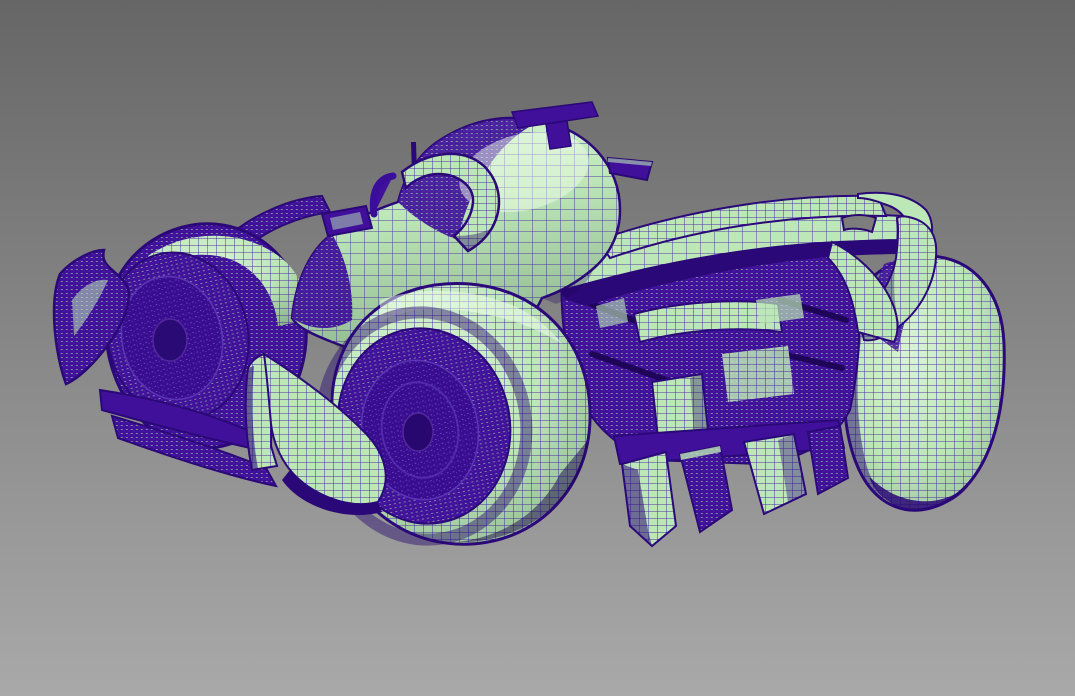 This screenshot has width=1075, height=696. I want to click on rear-wing-cutout, so click(859, 224).